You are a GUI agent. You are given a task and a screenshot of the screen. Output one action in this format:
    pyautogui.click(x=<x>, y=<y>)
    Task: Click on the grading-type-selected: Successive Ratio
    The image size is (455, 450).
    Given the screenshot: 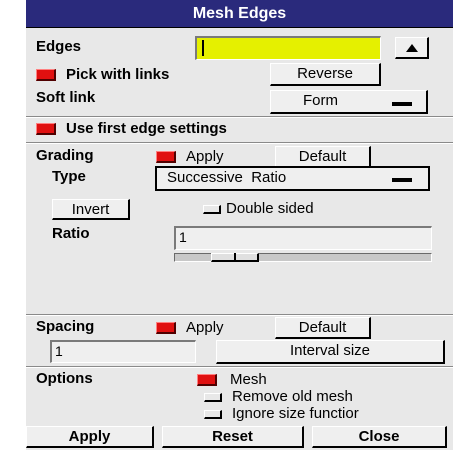 What is the action you would take?
    pyautogui.click(x=227, y=177)
    